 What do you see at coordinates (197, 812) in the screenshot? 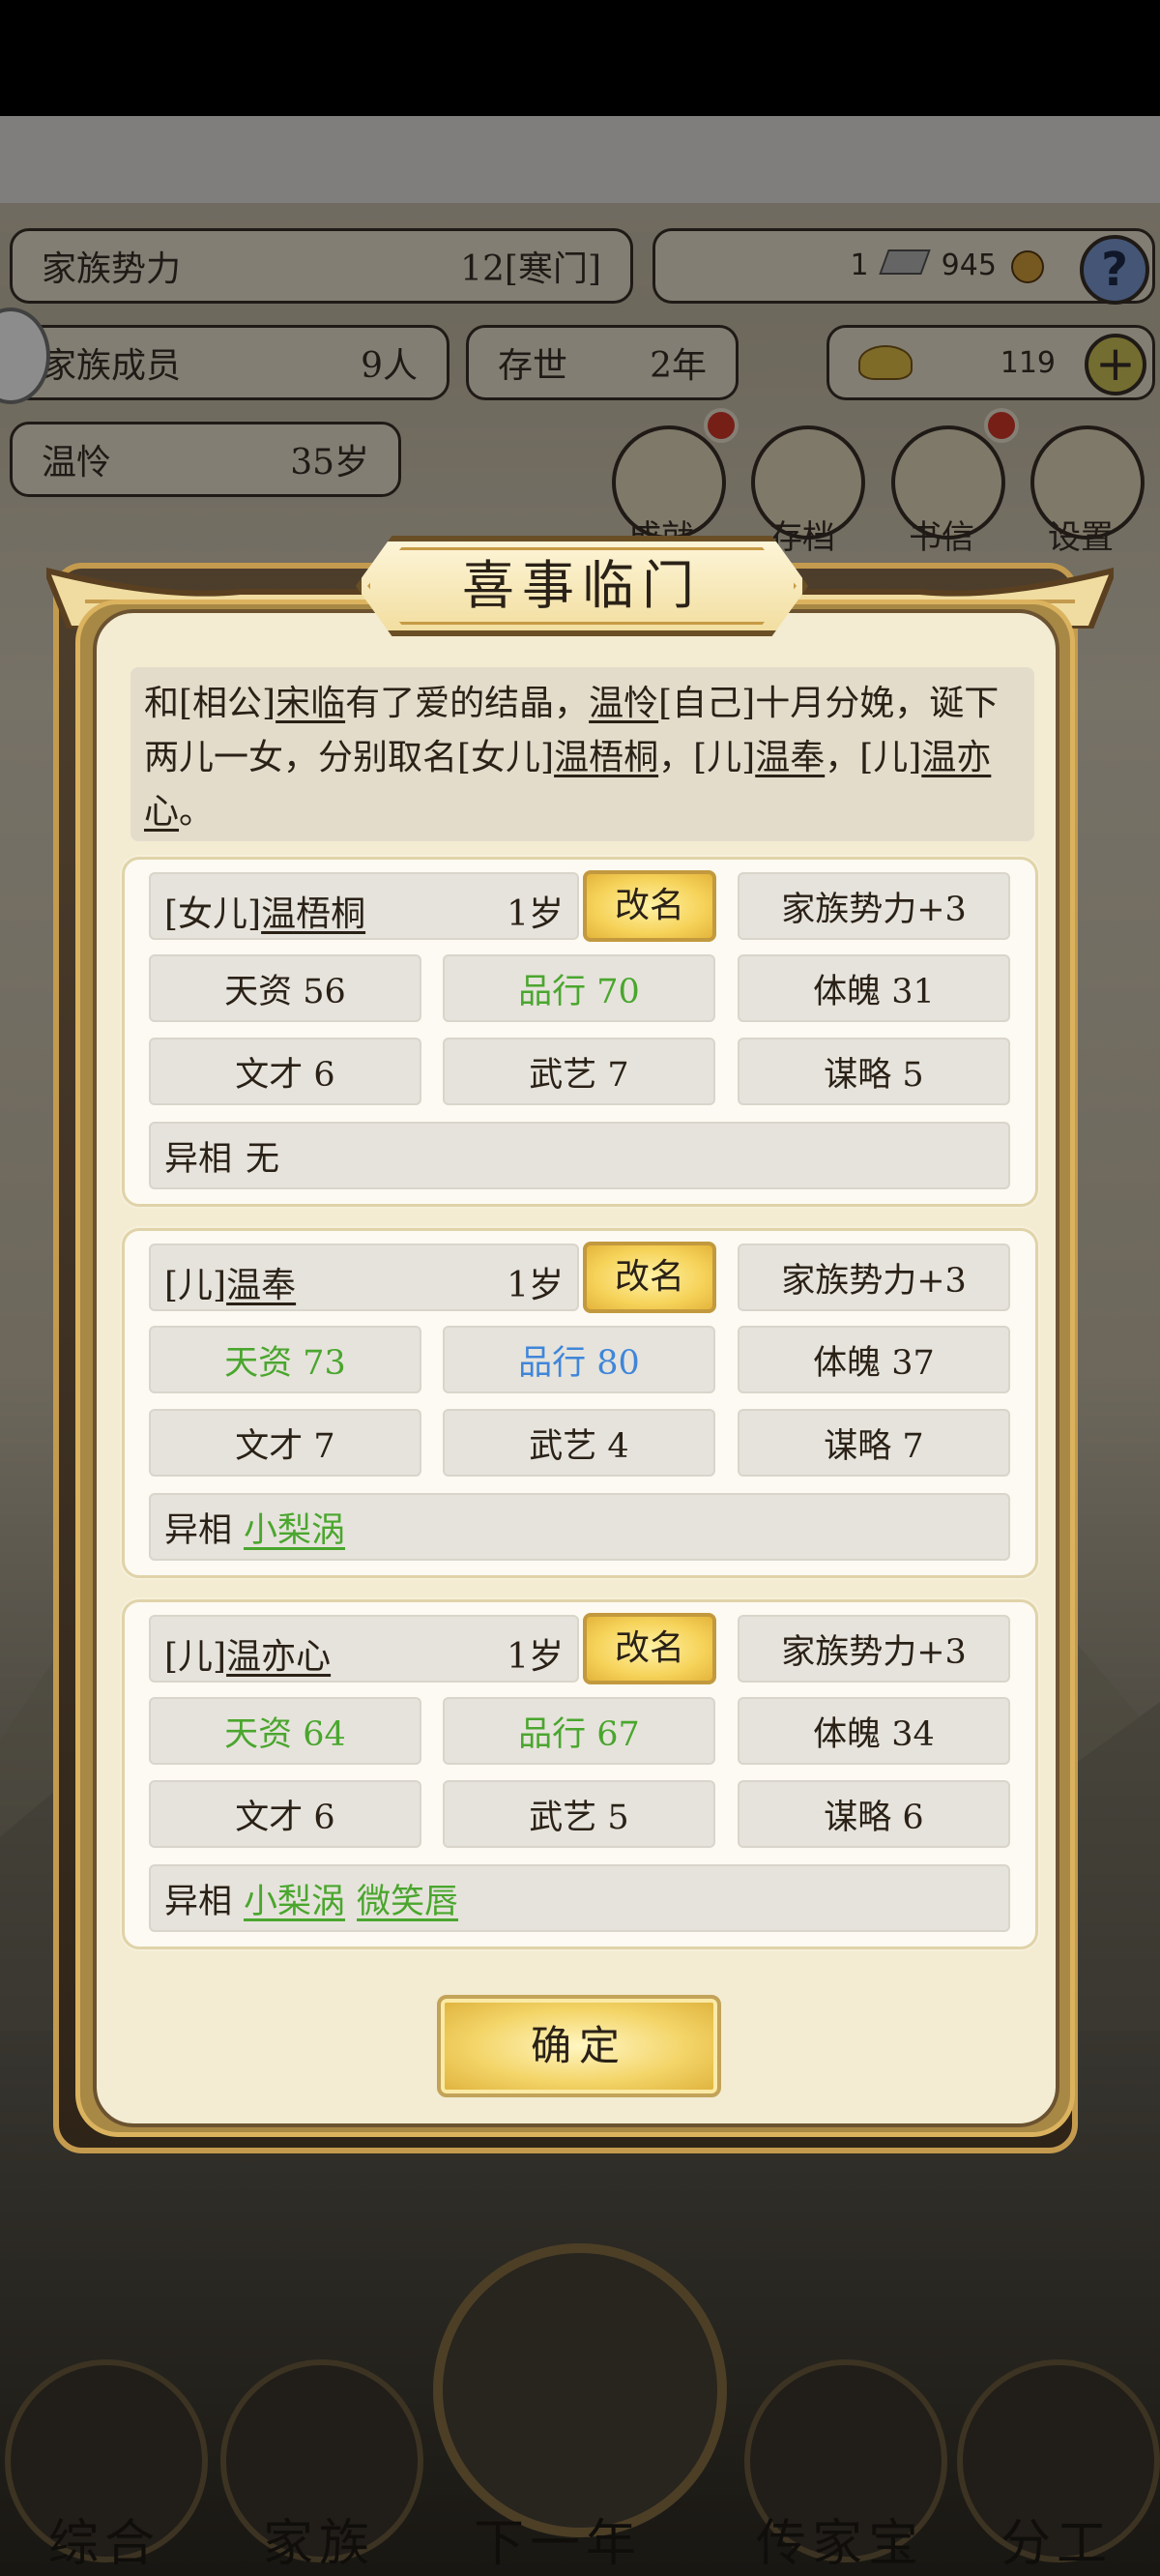
I see `announcement-text: 。` at bounding box center [197, 812].